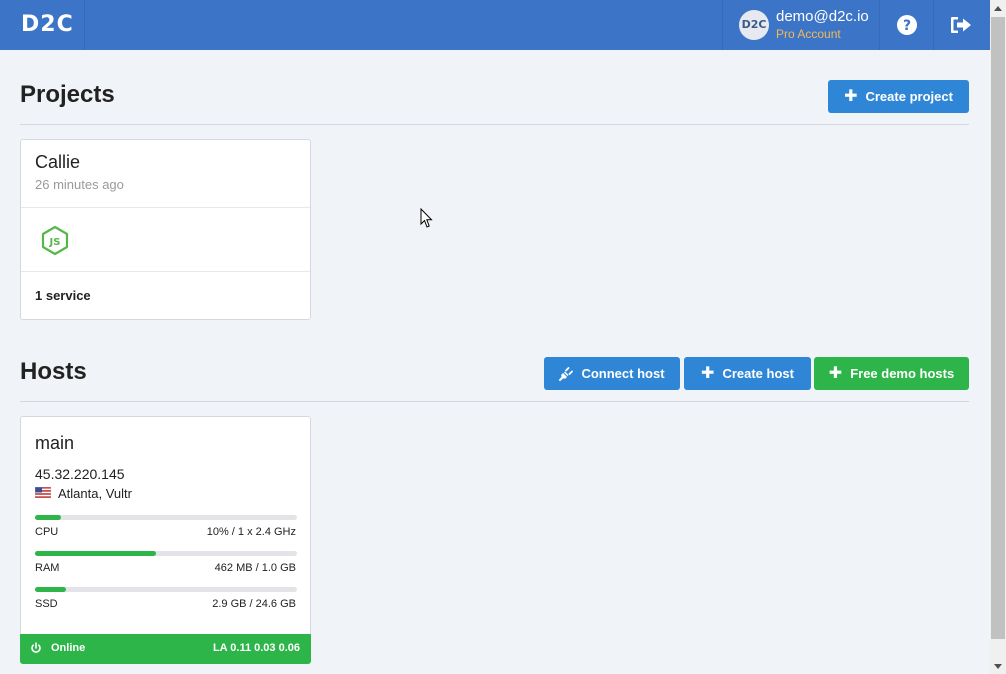 The height and width of the screenshot is (674, 1006). Describe the element at coordinates (754, 25) in the screenshot. I see `user-avatar: D2C` at that location.